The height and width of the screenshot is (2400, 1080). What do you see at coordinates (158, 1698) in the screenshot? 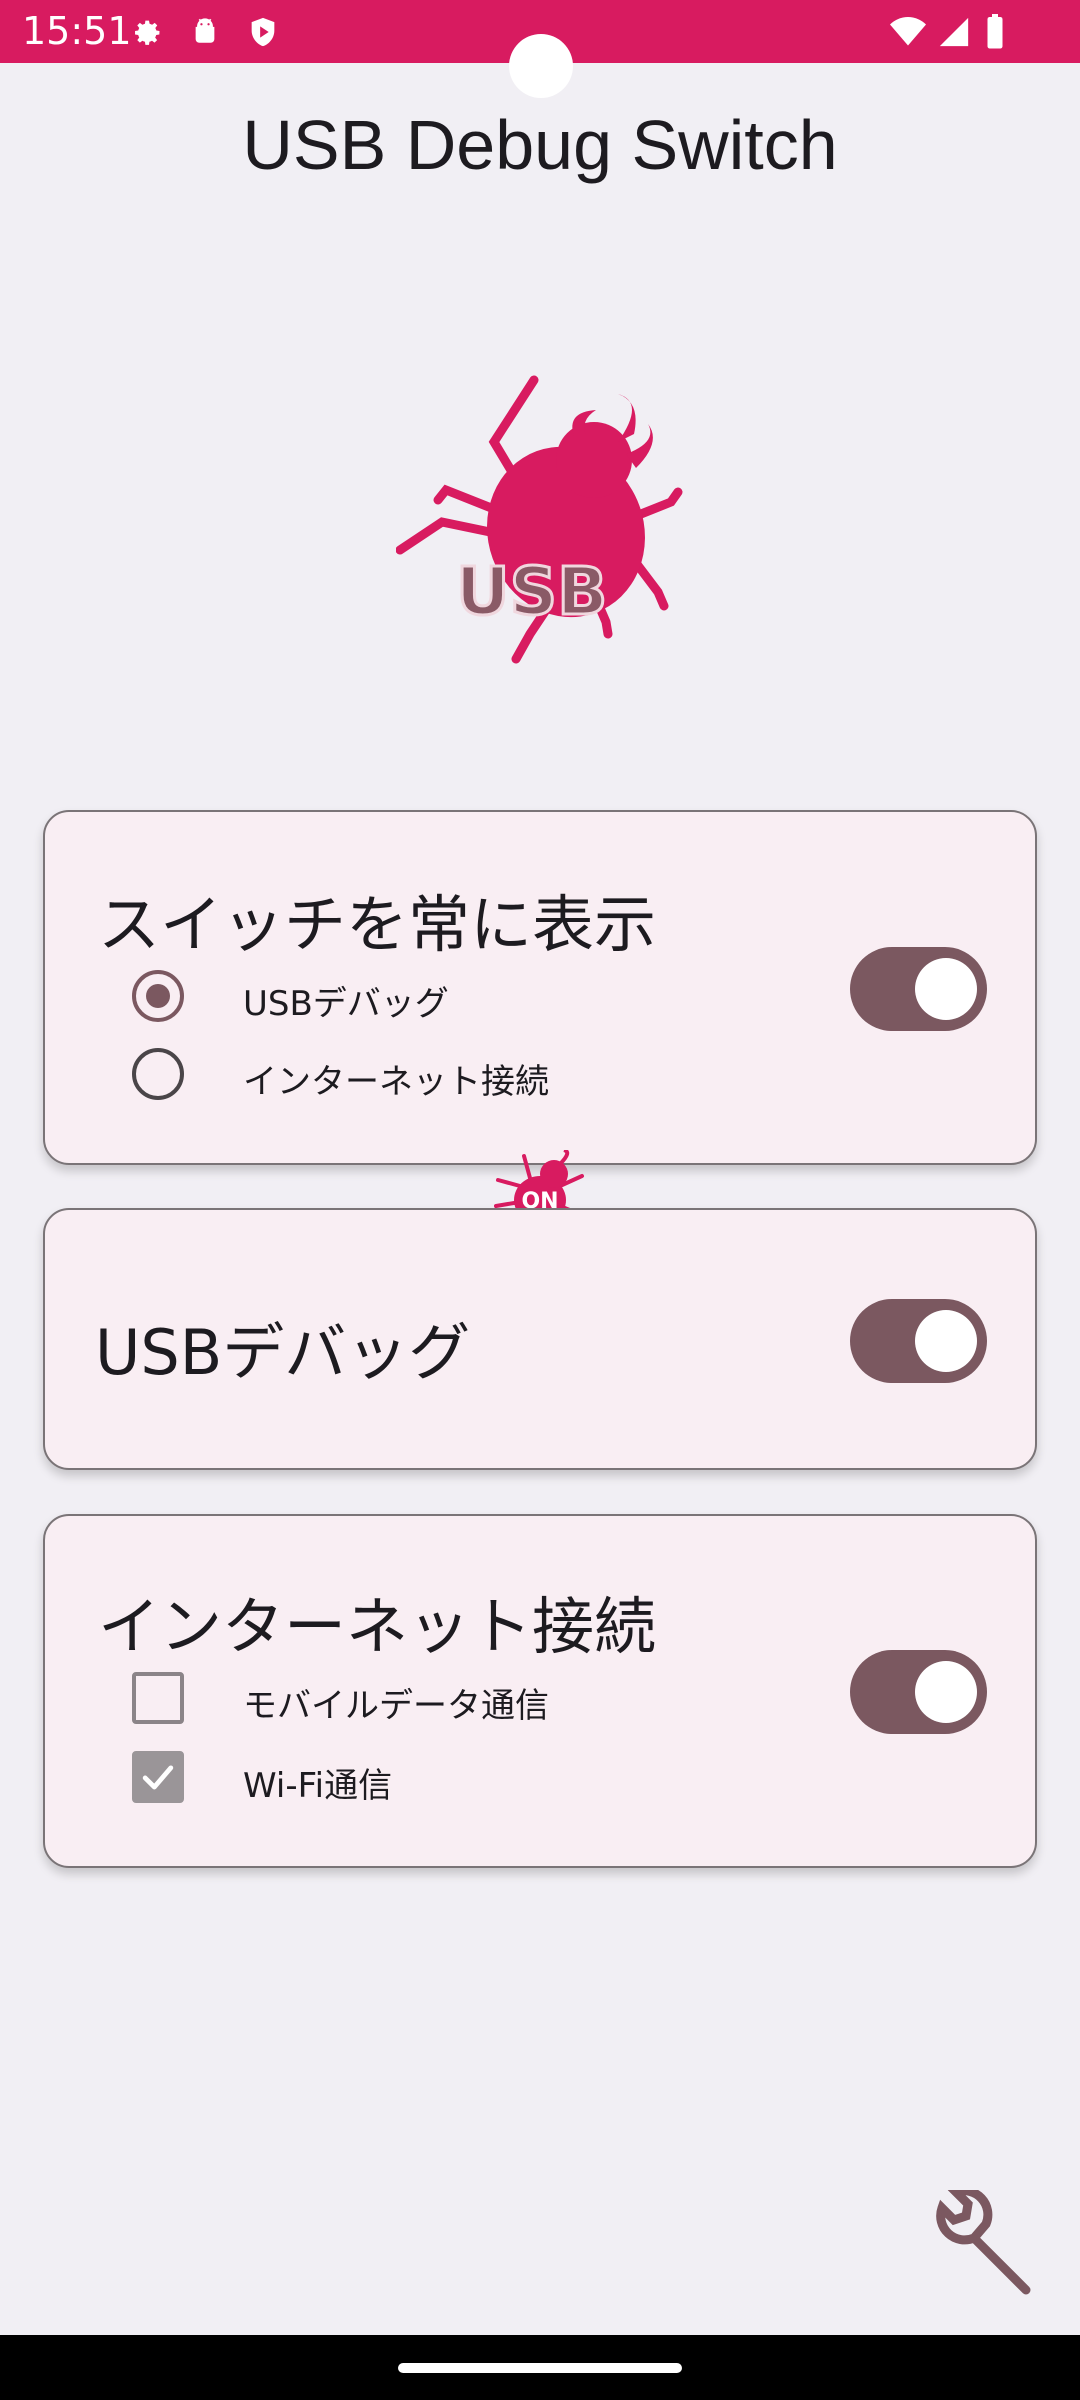
I see `mobile-data-checkbox` at bounding box center [158, 1698].